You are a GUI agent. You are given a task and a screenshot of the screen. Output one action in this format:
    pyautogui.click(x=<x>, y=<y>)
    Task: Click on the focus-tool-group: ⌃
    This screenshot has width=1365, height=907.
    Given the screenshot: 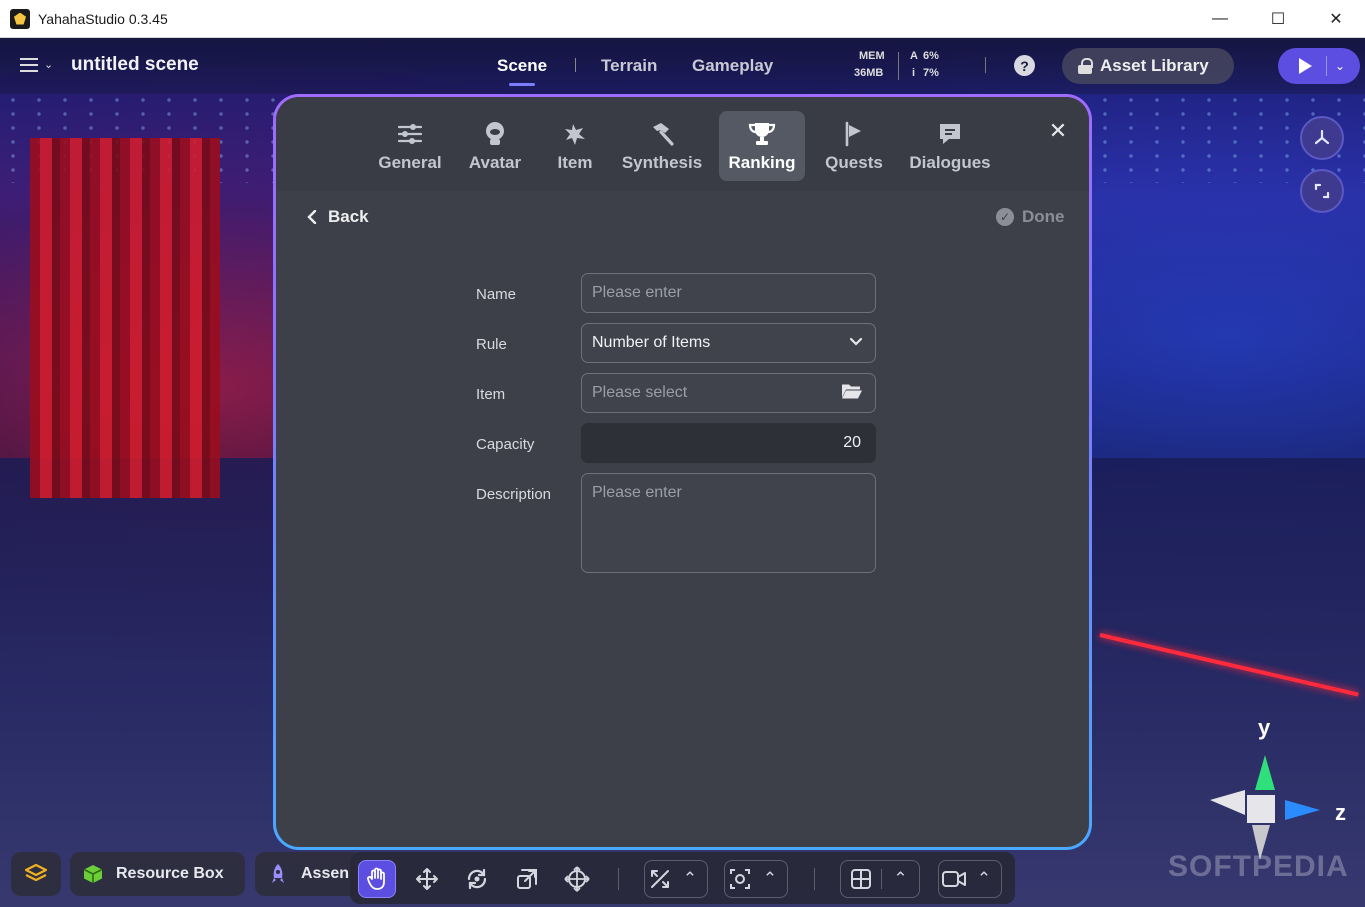 What is the action you would take?
    pyautogui.click(x=756, y=879)
    